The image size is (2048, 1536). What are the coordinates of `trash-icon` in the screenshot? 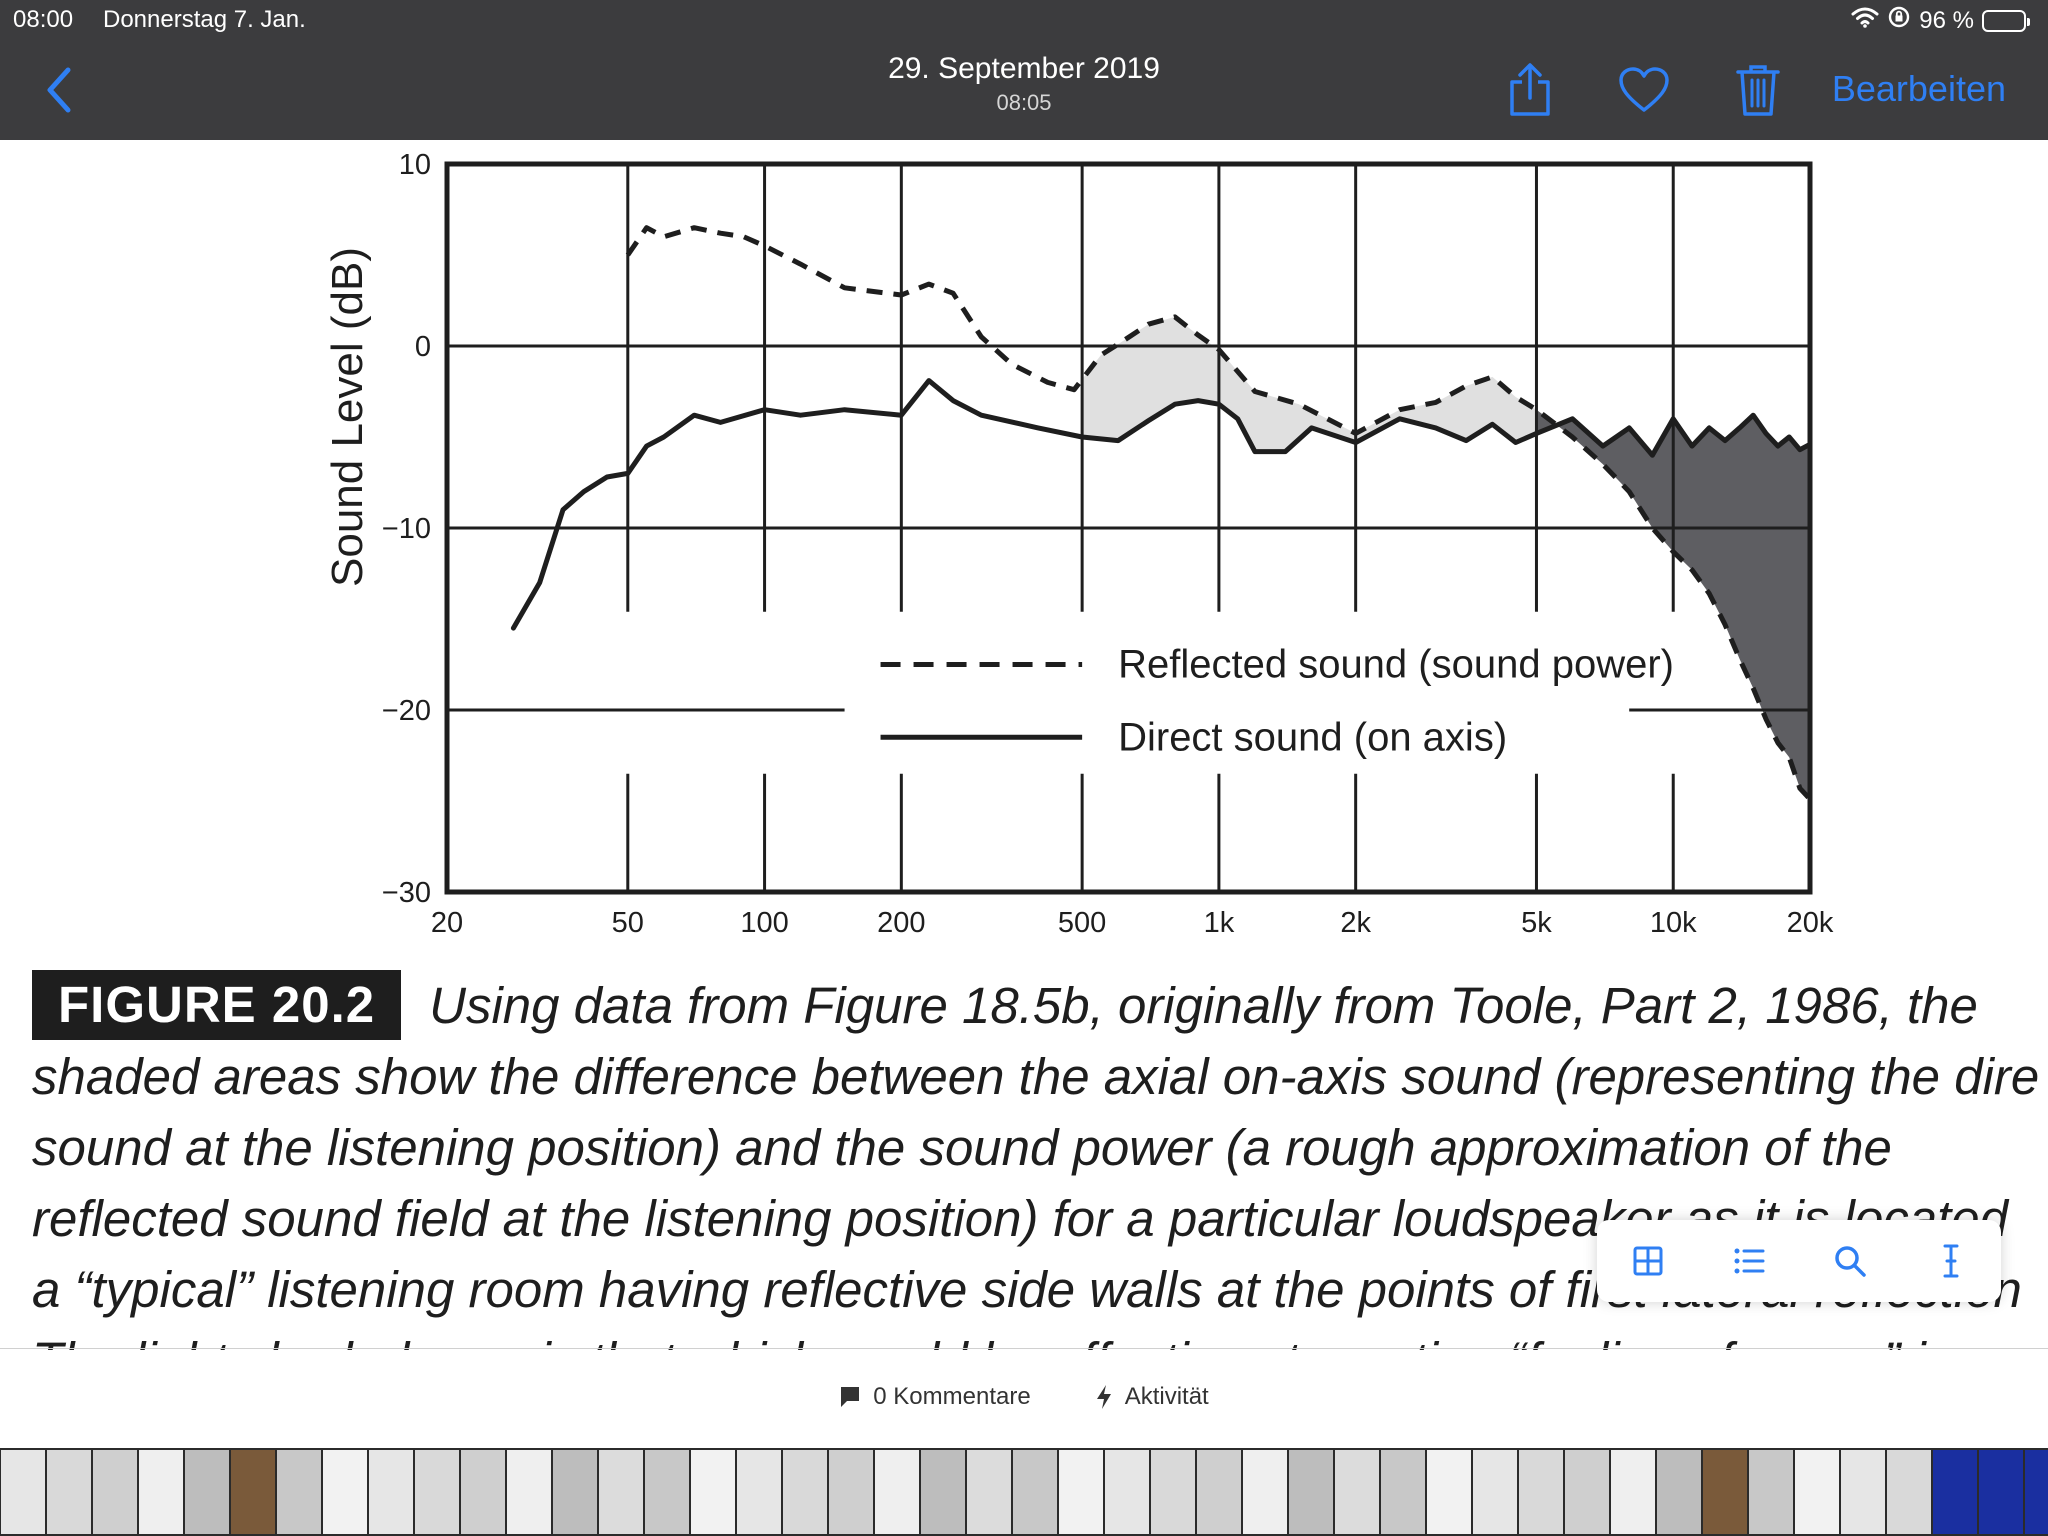 It's located at (1758, 90).